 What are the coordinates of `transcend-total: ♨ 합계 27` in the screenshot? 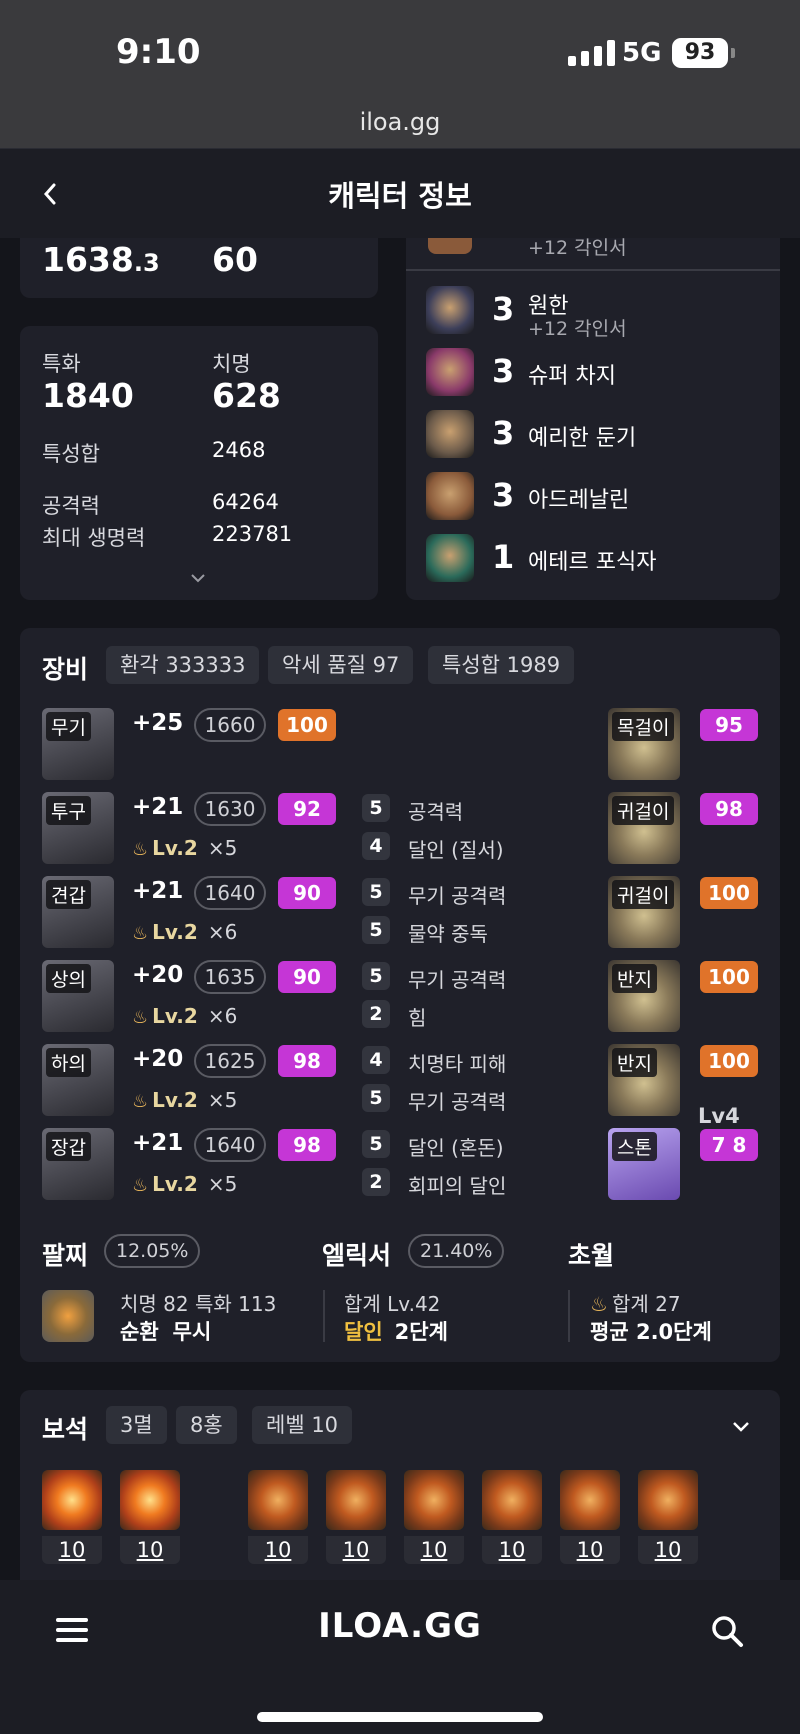 It's located at (635, 1304).